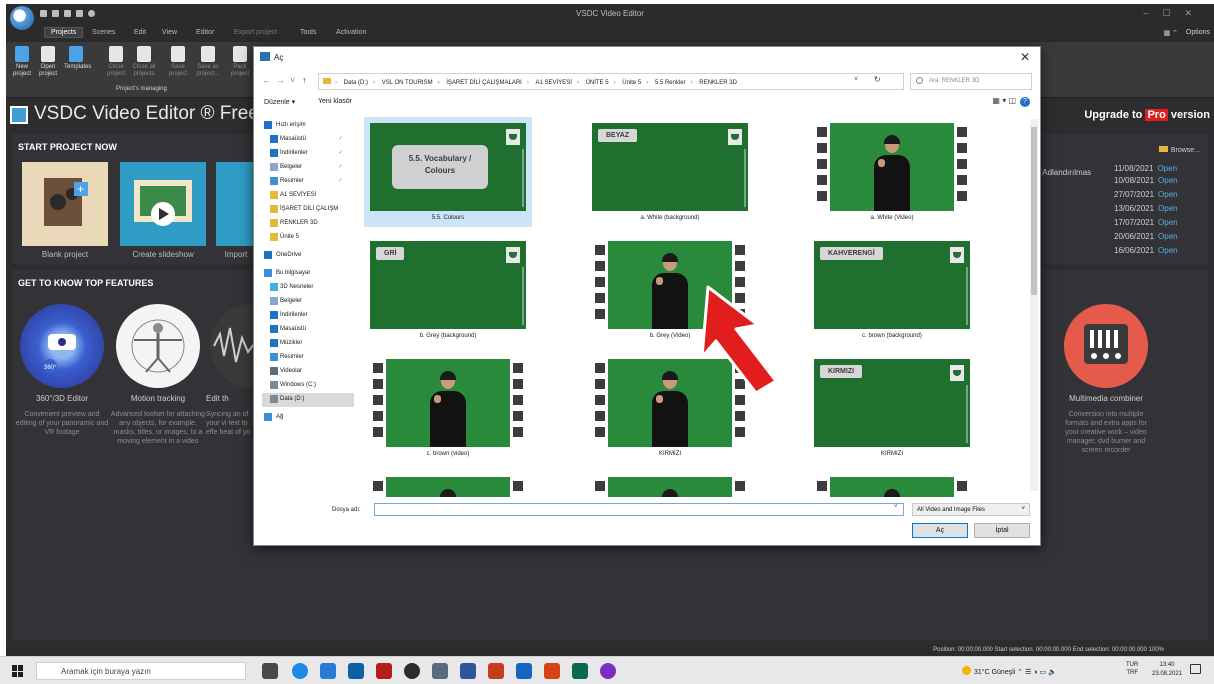 Image resolution: width=1214 pixels, height=684 pixels. I want to click on browser-icon, so click(608, 671).